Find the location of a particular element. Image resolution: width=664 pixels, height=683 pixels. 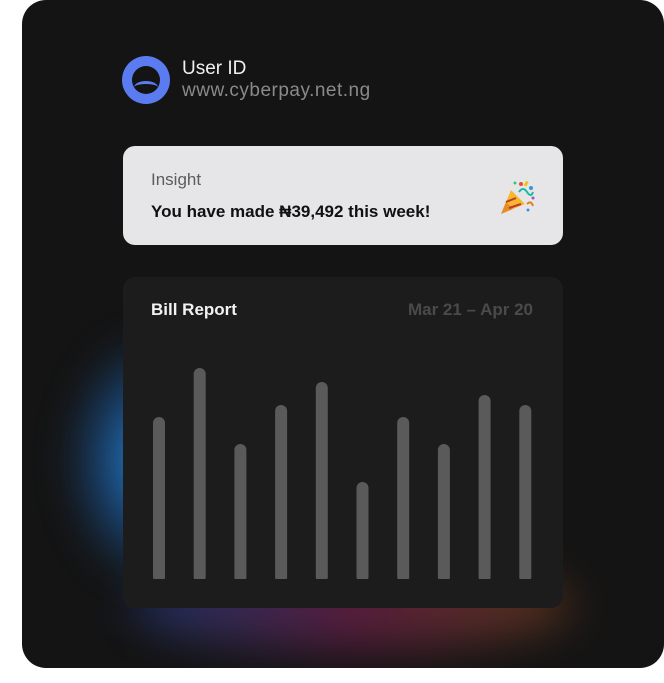

chart-baseline-mask is located at coordinates (343, 584).